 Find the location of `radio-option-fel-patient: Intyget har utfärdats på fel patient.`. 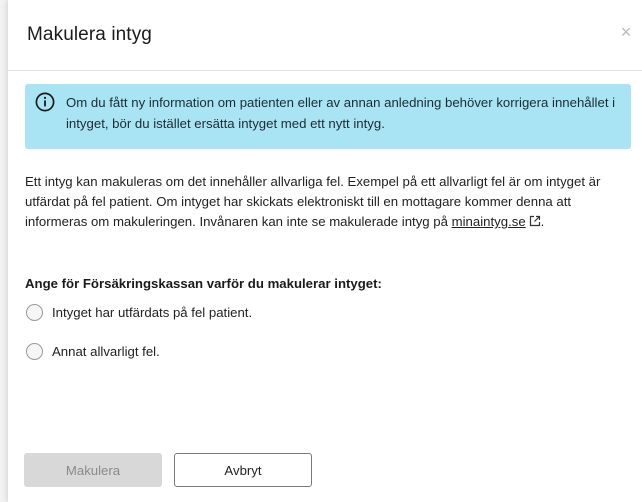

radio-option-fel-patient: Intyget har utfärdats på fel patient. is located at coordinates (139, 312).